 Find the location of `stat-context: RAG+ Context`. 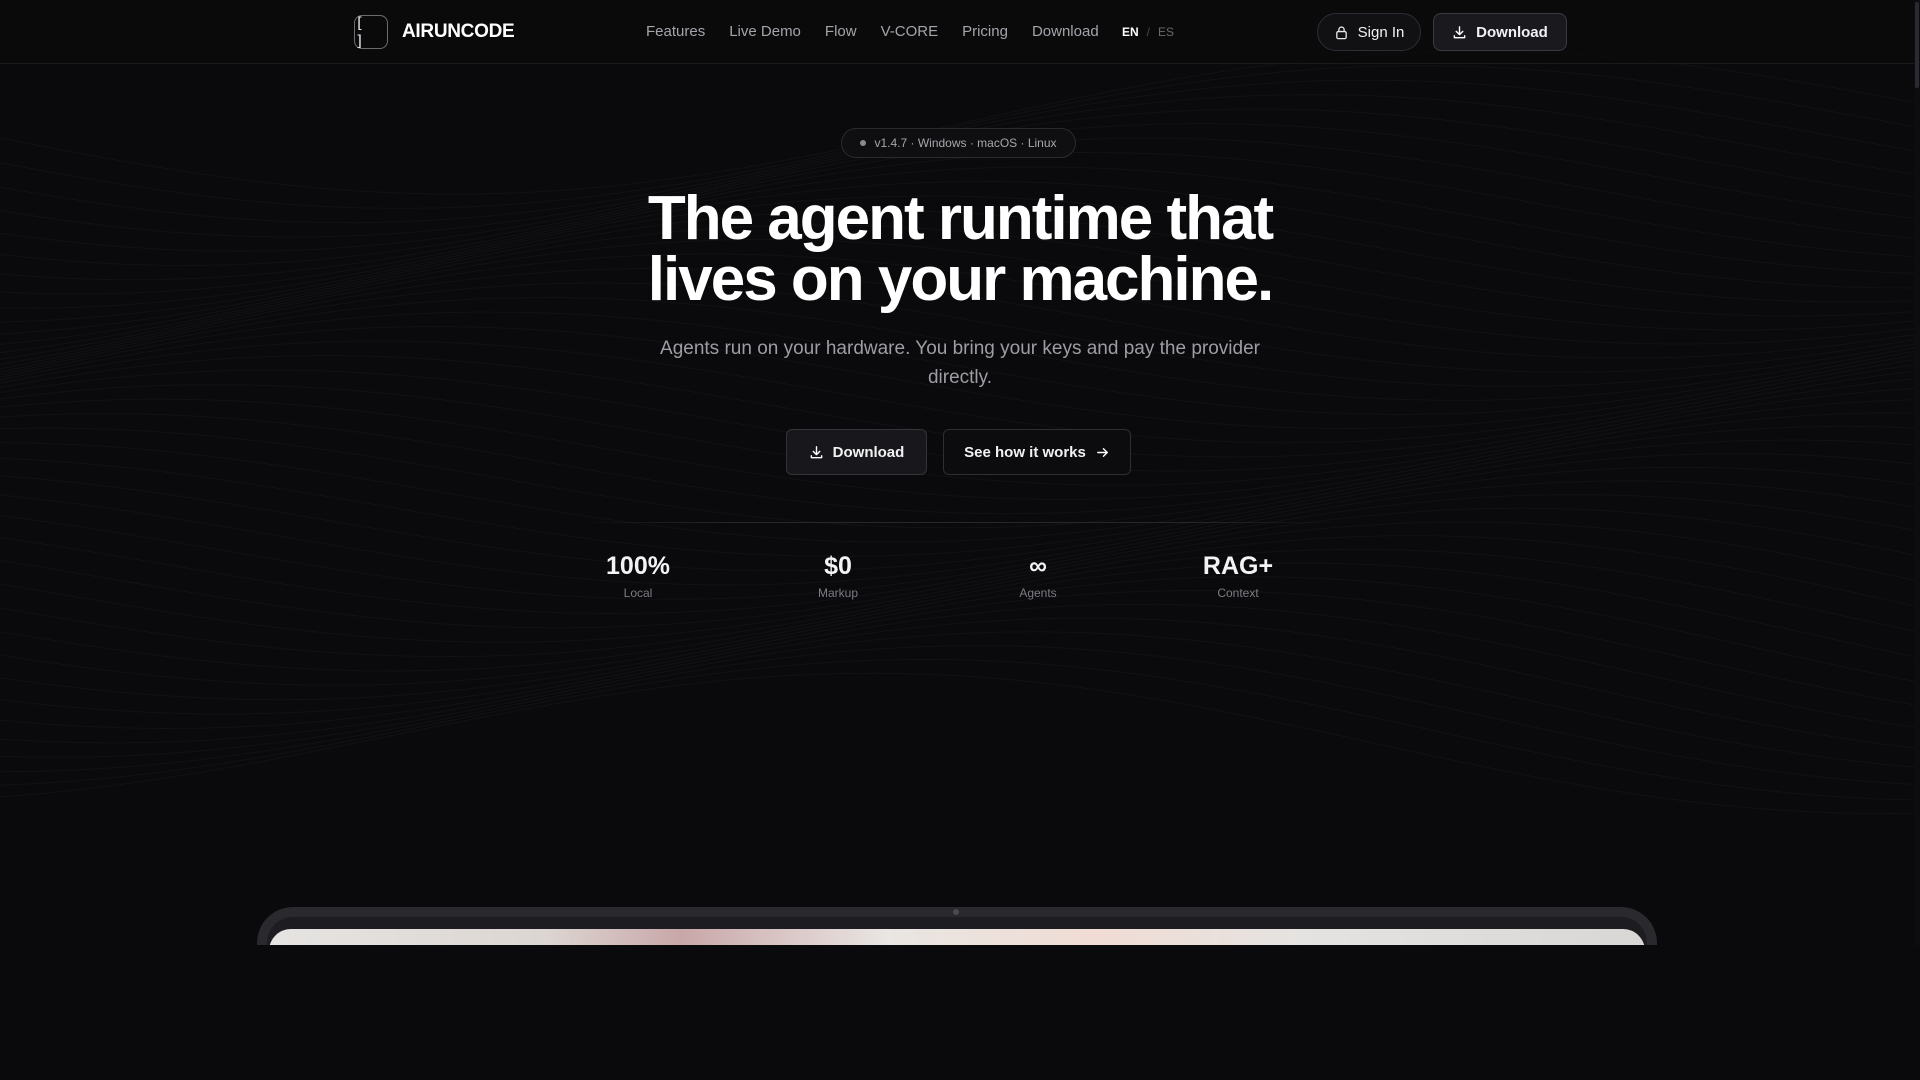

stat-context: RAG+ Context is located at coordinates (1238, 575).